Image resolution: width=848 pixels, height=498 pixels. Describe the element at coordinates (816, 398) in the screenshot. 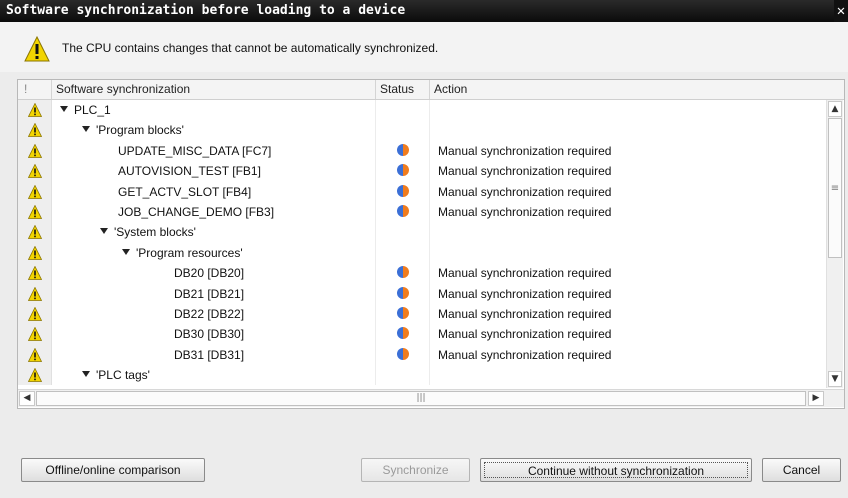

I see `scroll-right-icon: ▶` at that location.